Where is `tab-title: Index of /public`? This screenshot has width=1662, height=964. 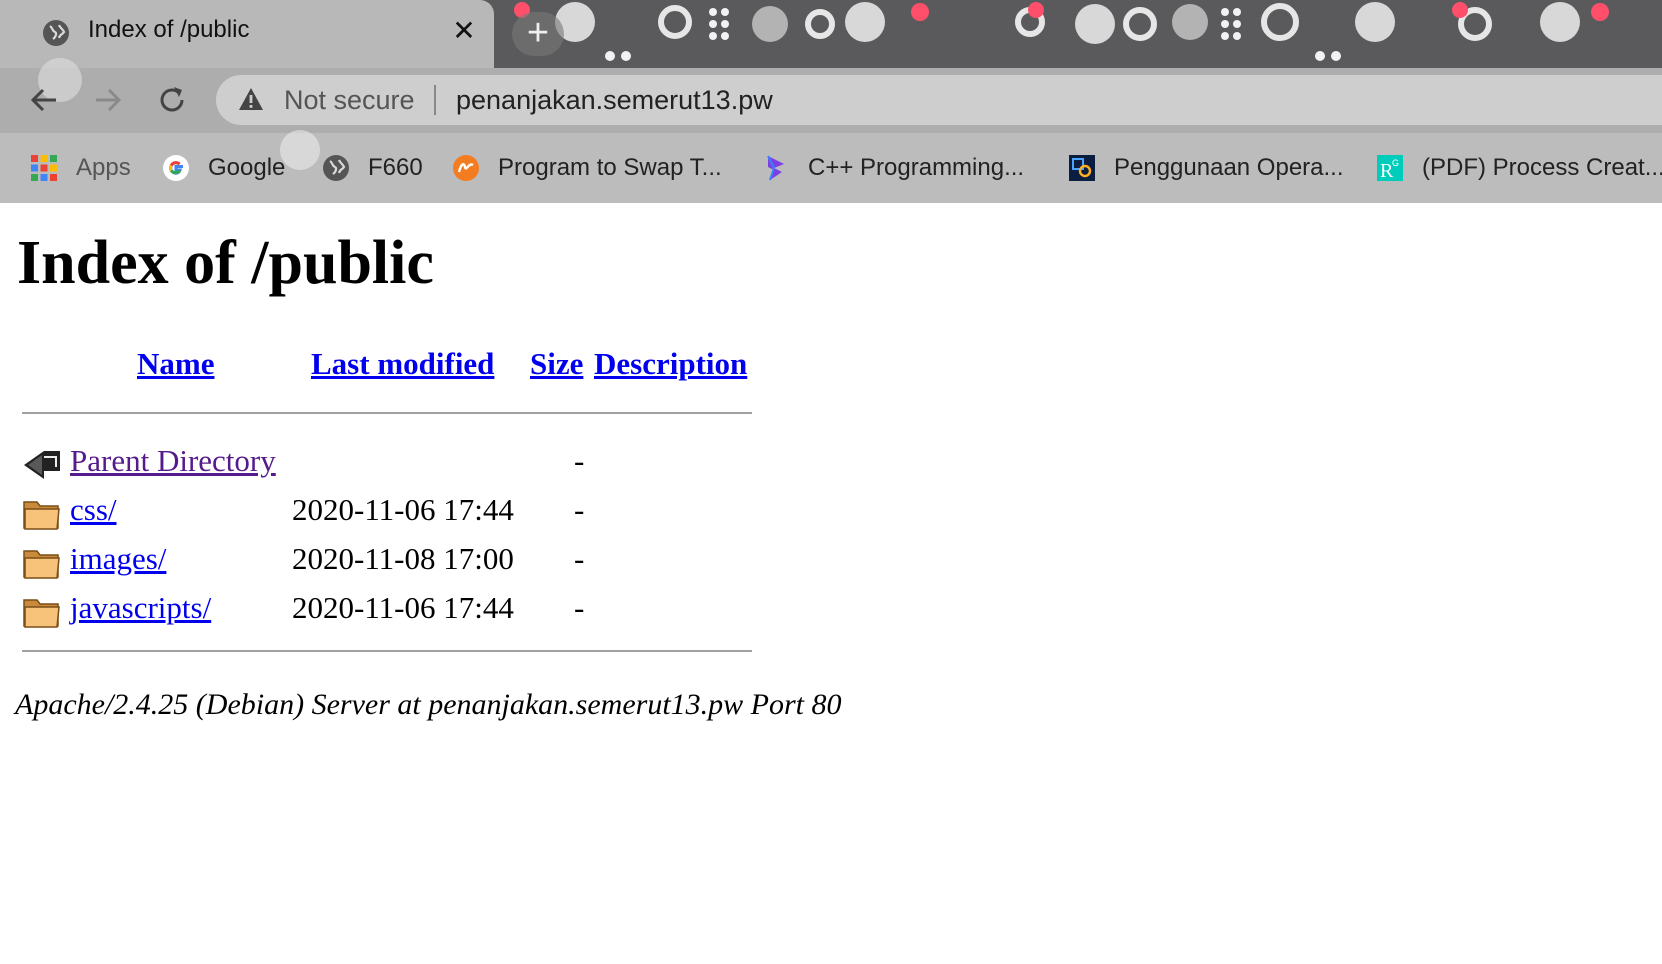
tab-title: Index of /public is located at coordinates (169, 29).